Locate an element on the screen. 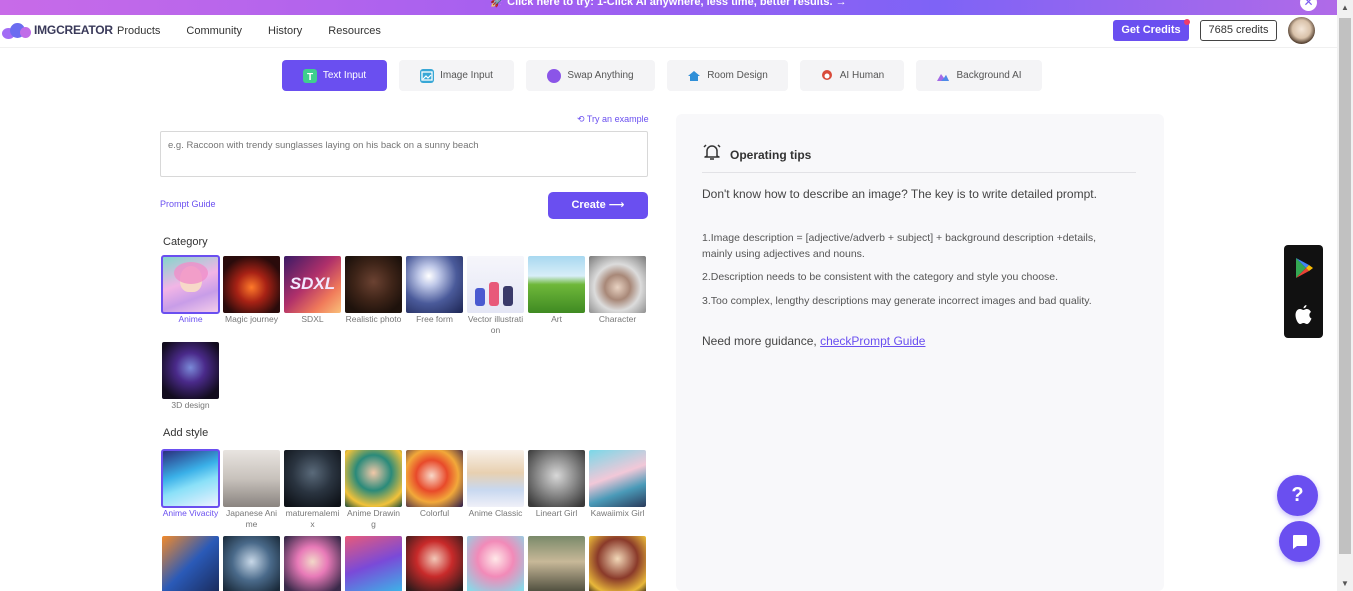  create-button: Create ⟶ is located at coordinates (598, 205).